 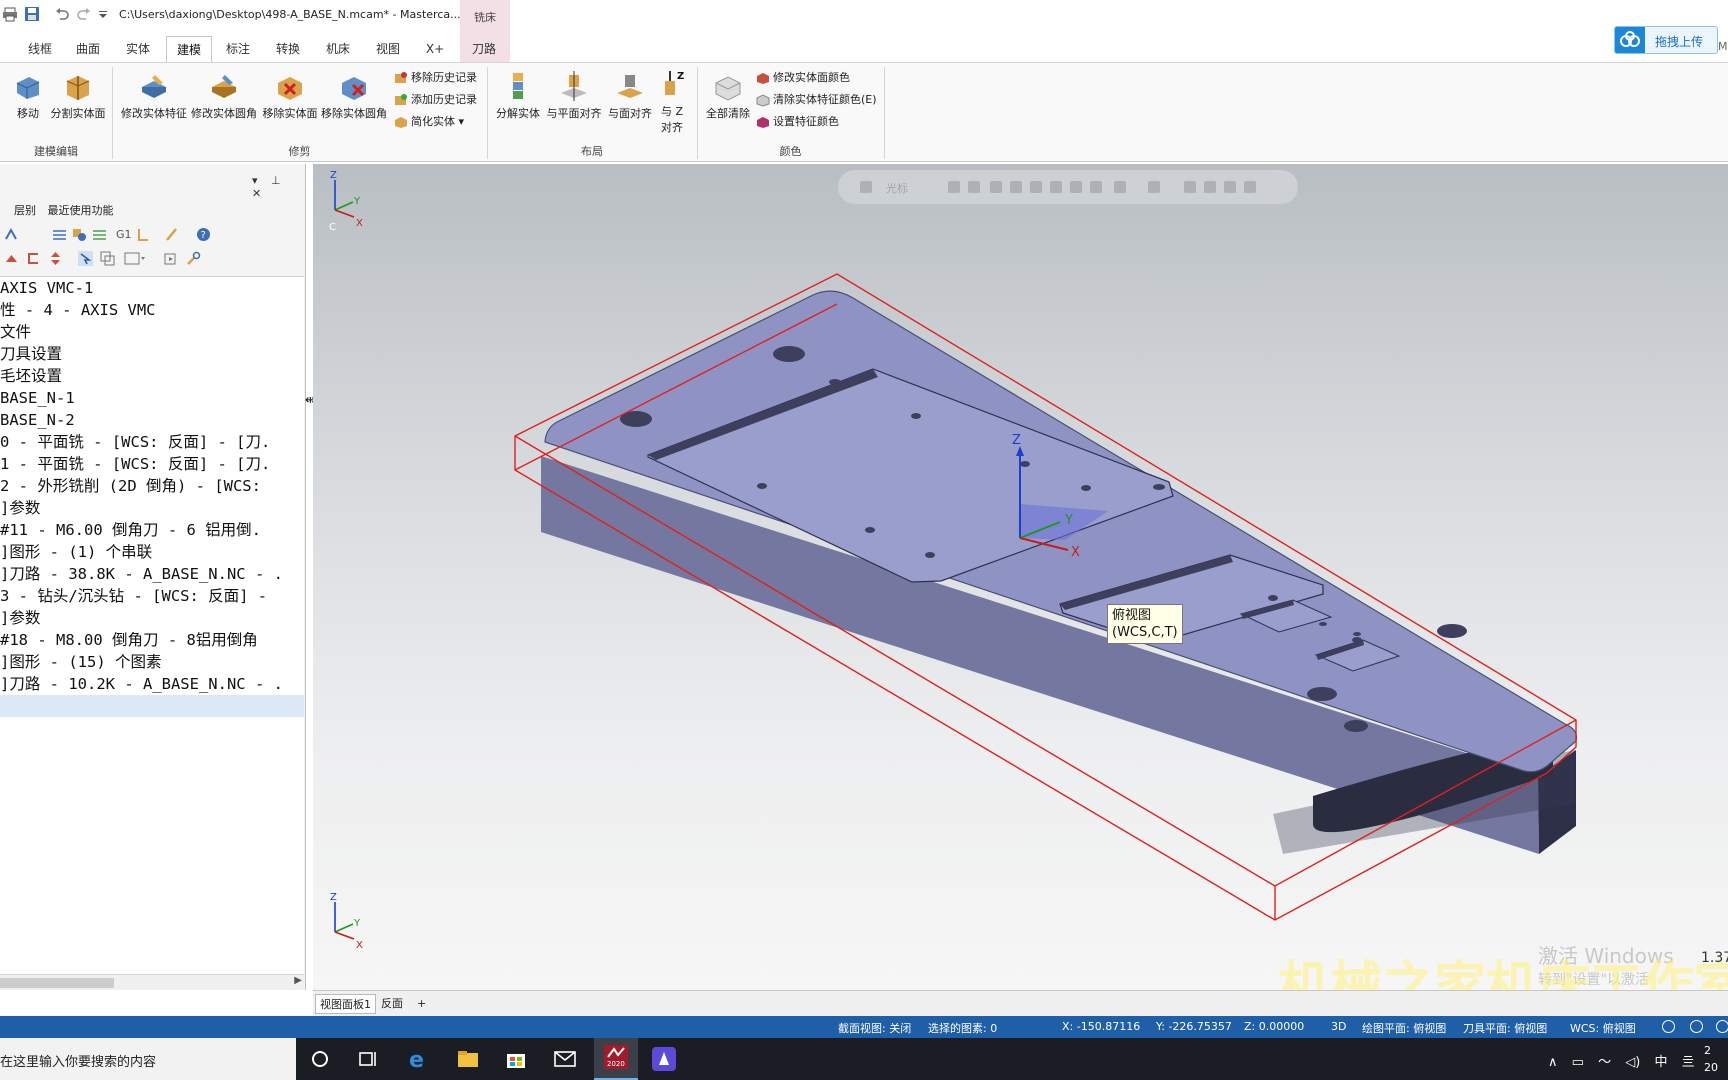 I want to click on ime-language-indicator: 中, so click(x=1660, y=1062).